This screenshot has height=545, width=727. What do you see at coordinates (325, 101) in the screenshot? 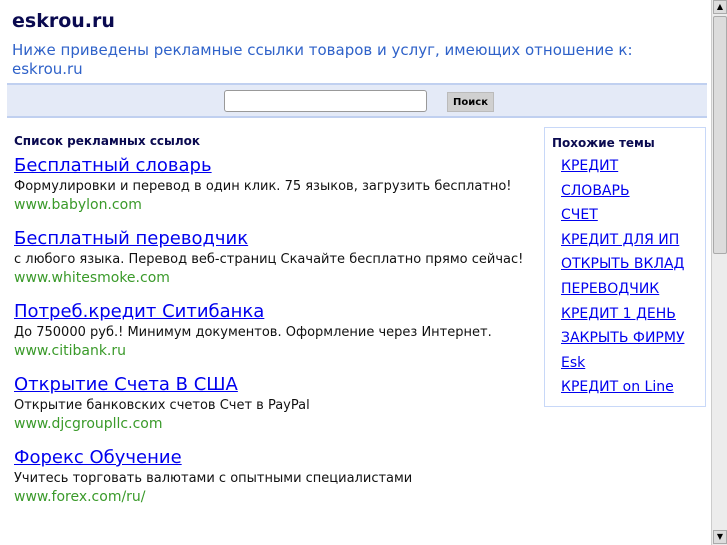
I see `search-input` at bounding box center [325, 101].